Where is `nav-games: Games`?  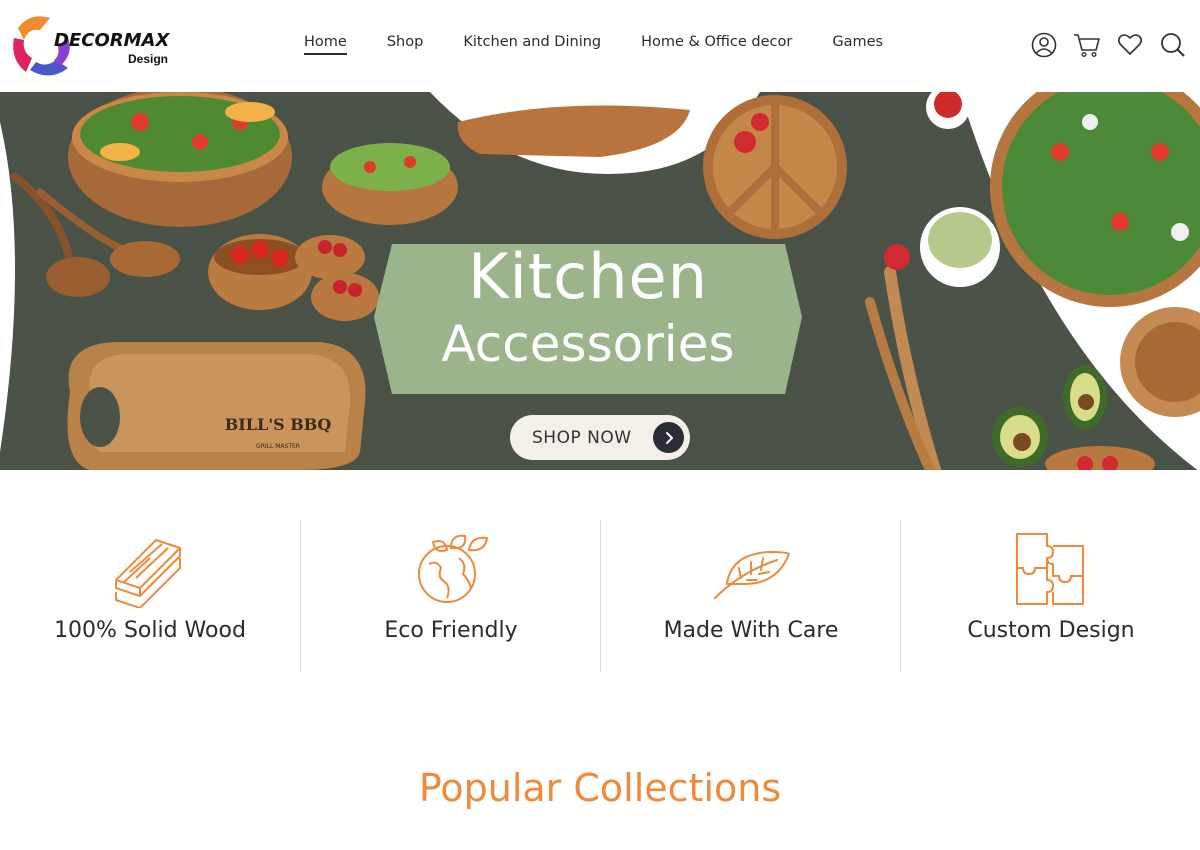
nav-games: Games is located at coordinates (857, 44).